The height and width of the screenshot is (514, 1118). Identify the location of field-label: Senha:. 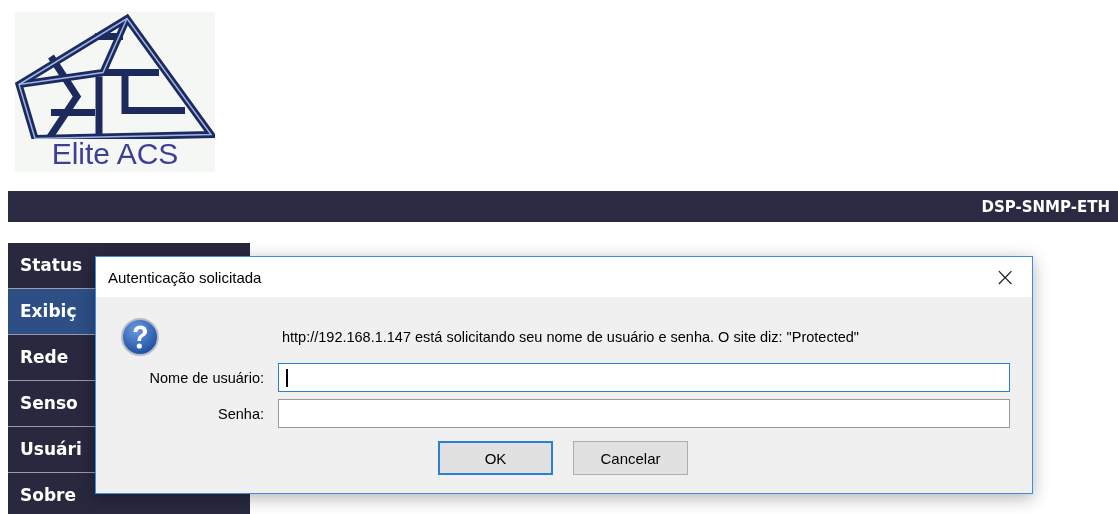
(240, 413).